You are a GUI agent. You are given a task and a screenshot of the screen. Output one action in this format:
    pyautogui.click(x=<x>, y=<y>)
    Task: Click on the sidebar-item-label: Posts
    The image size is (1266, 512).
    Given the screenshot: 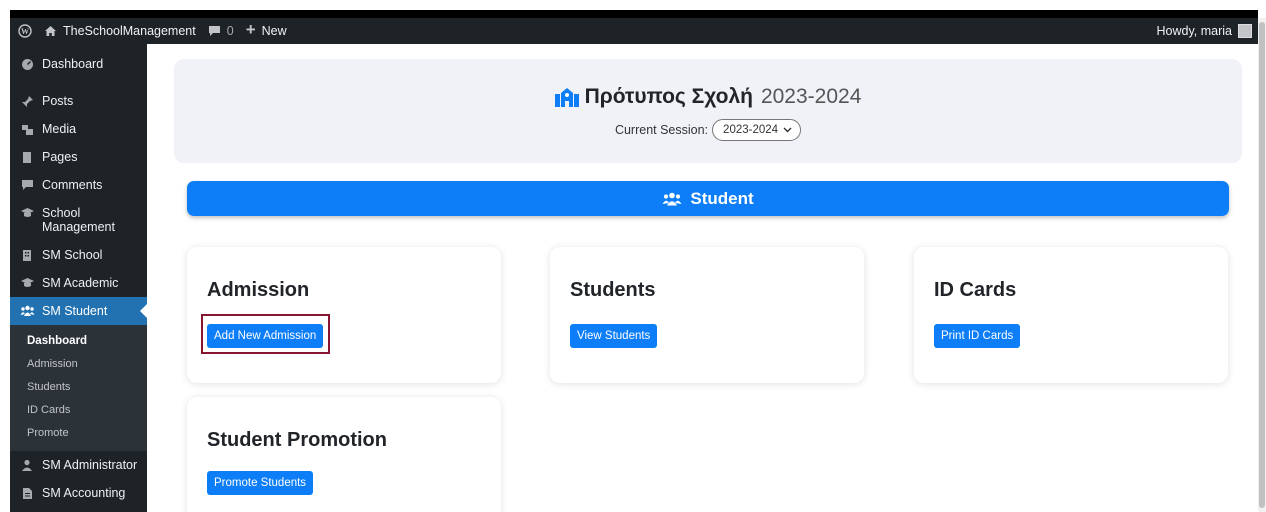 What is the action you would take?
    pyautogui.click(x=58, y=101)
    